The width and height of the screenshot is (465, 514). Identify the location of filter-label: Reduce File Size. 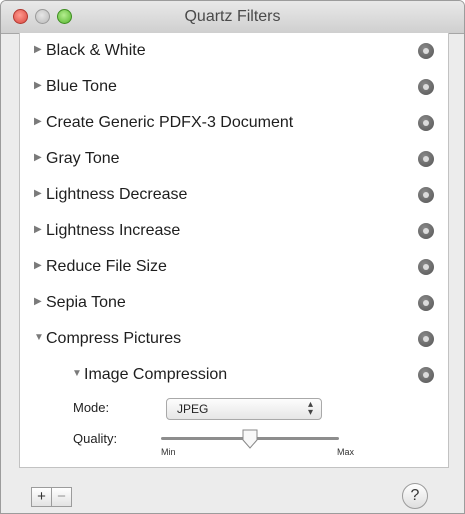
(106, 266).